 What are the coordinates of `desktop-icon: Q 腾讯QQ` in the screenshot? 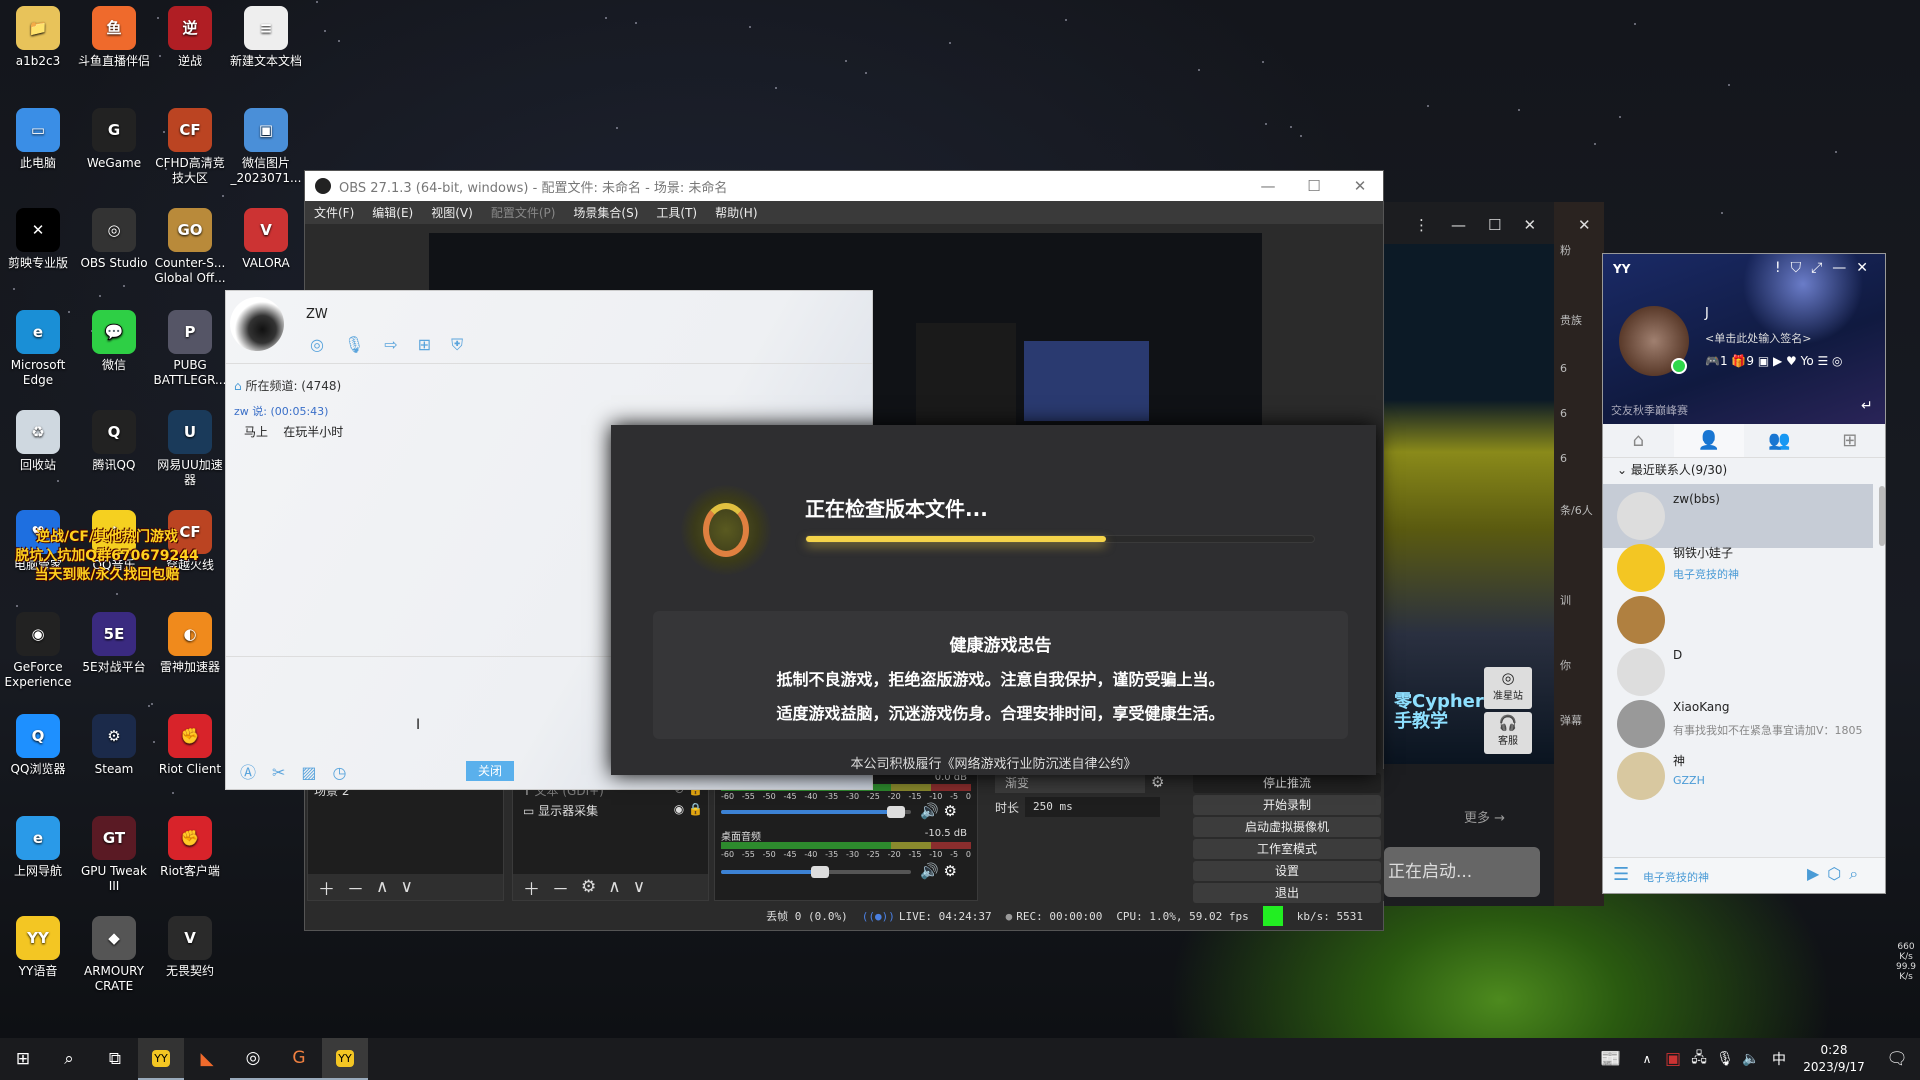 It's located at (114, 441).